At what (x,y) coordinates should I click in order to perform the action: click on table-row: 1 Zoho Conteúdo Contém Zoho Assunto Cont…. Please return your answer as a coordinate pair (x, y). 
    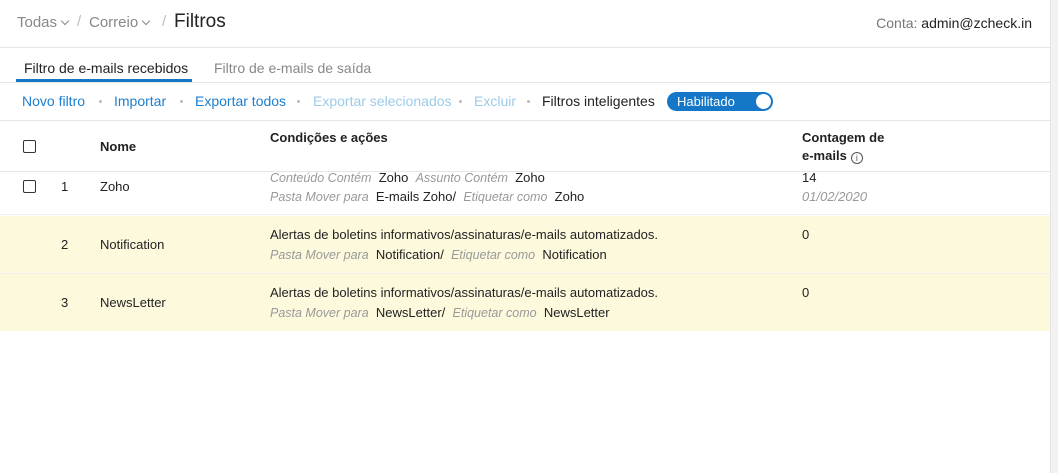
    Looking at the image, I should click on (525, 192).